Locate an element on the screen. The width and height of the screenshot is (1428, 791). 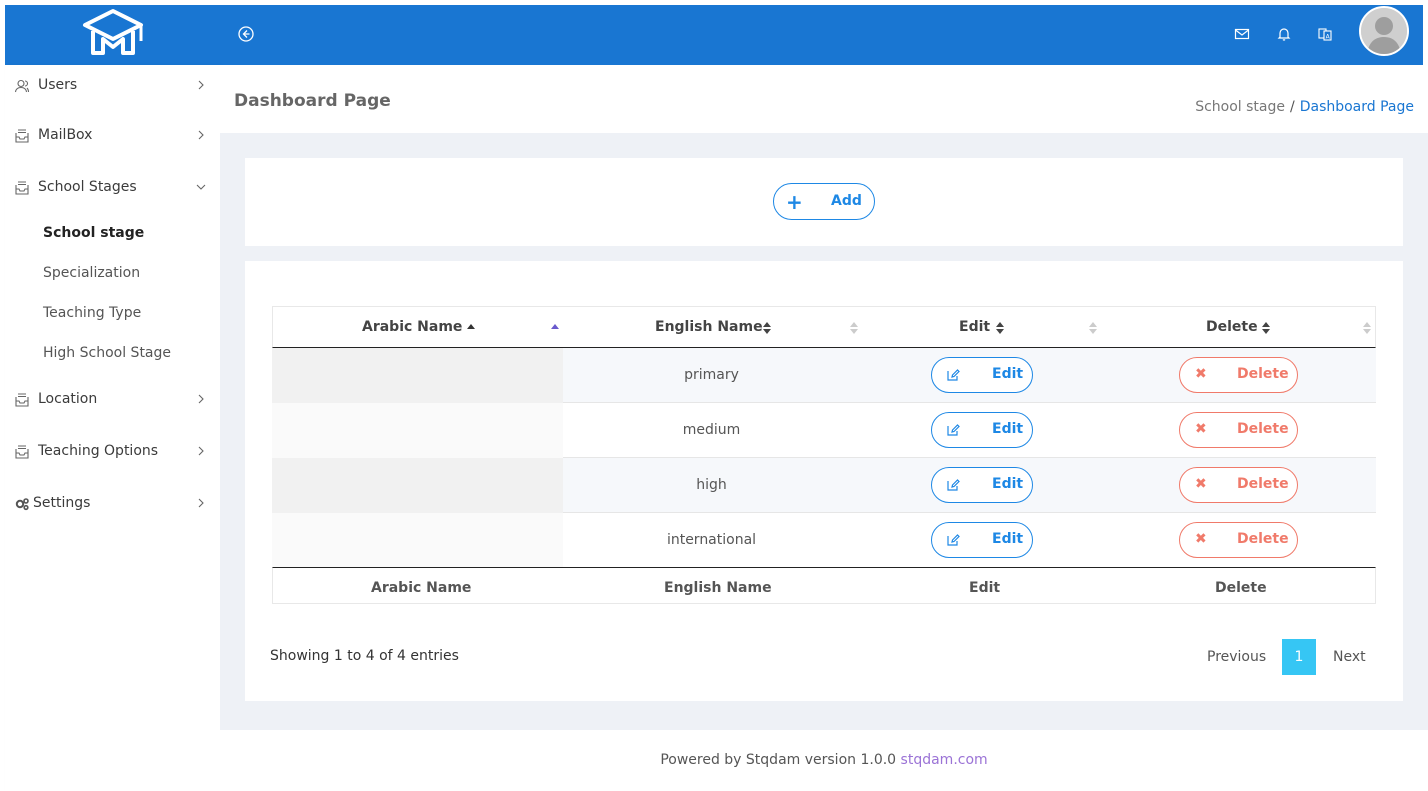
sidebar-subitem-high-school-stage: High School Stage is located at coordinates (107, 353).